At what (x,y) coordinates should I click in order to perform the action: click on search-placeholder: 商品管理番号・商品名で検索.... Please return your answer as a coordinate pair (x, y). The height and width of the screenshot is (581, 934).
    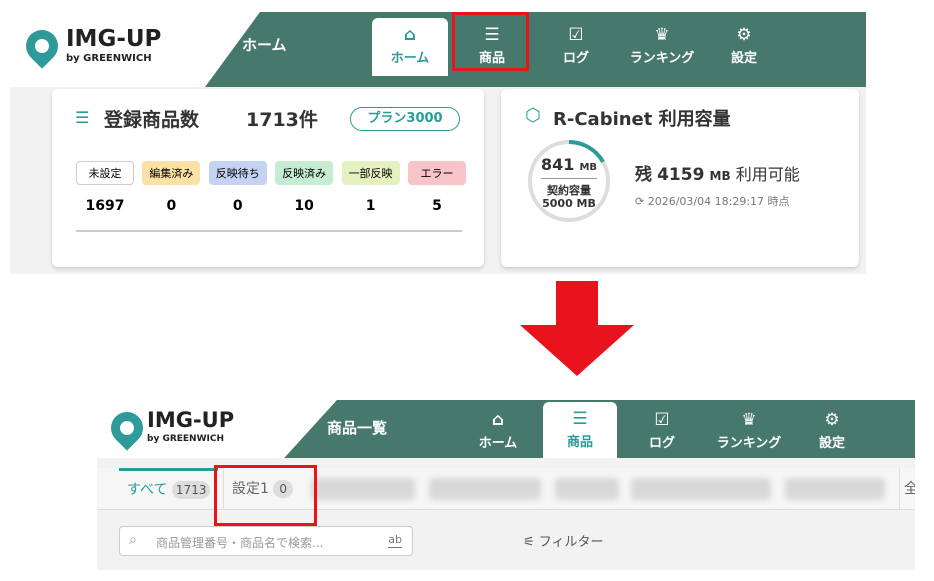
    Looking at the image, I should click on (240, 543).